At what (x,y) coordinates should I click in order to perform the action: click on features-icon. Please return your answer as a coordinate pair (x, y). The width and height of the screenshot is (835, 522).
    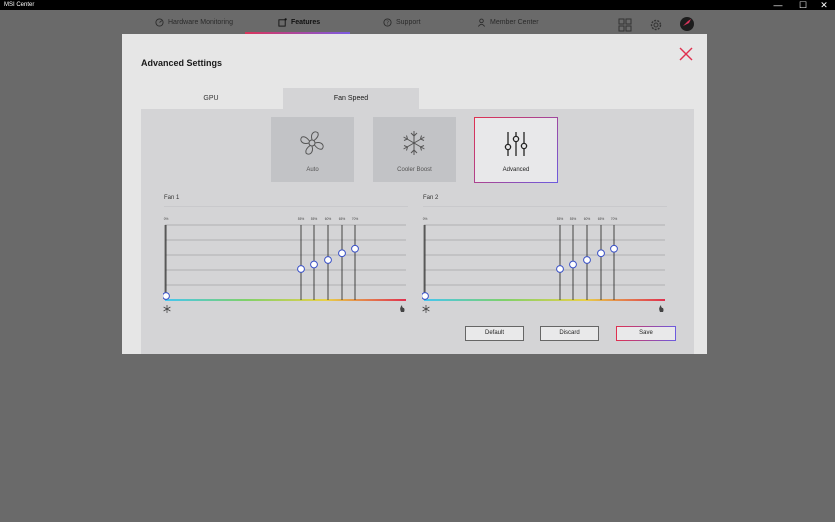
    Looking at the image, I should click on (282, 22).